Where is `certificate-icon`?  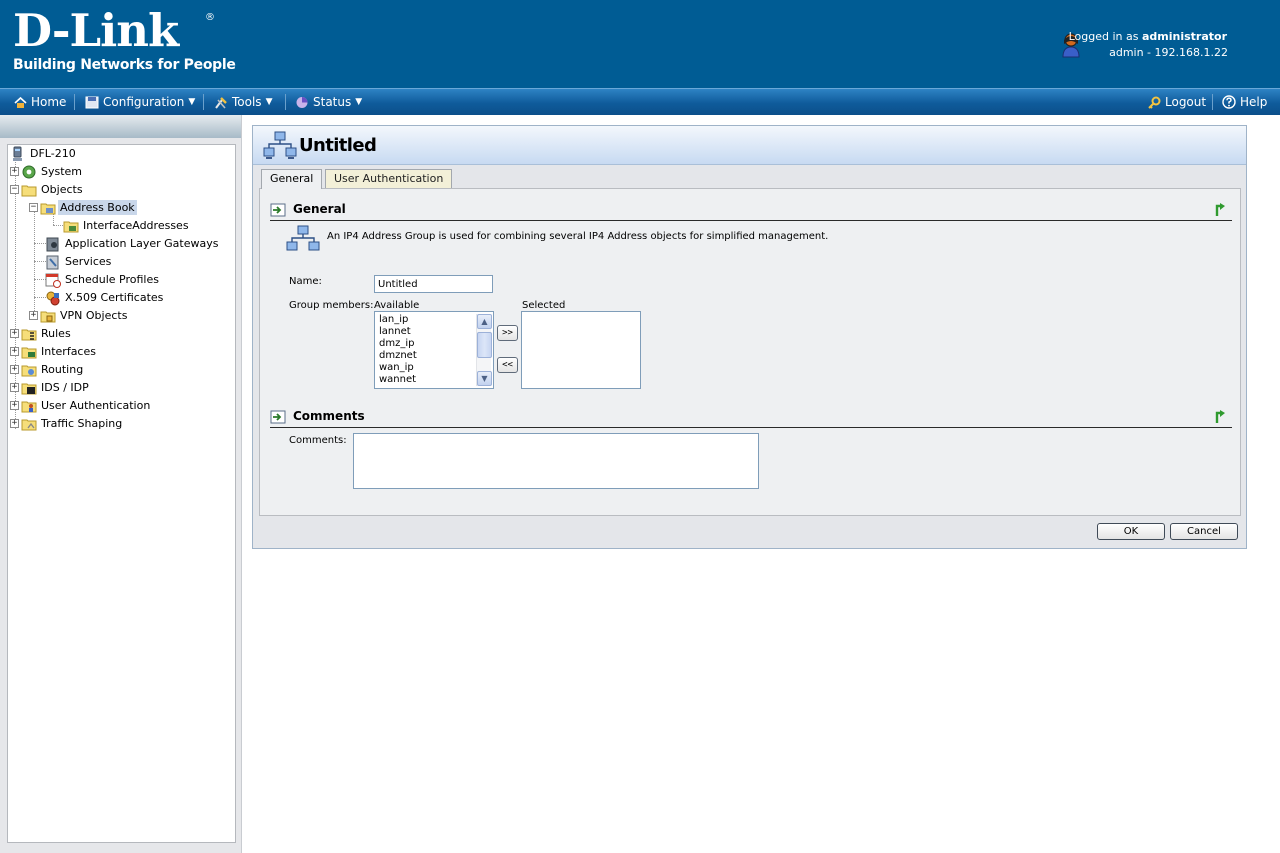
certificate-icon is located at coordinates (53, 298).